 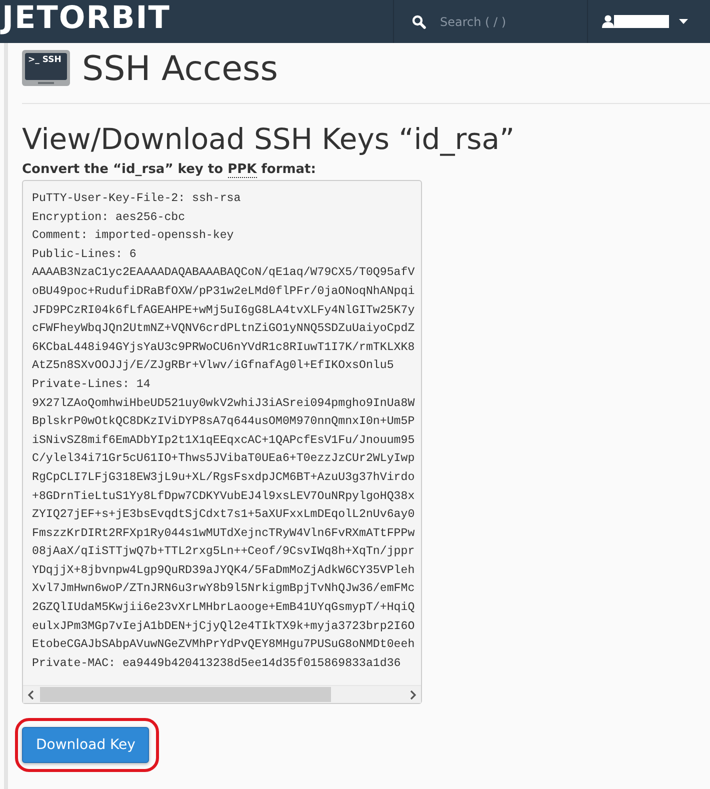 What do you see at coordinates (169, 169) in the screenshot?
I see `field-label: Convert the “id_rsa” key to PPK format:` at bounding box center [169, 169].